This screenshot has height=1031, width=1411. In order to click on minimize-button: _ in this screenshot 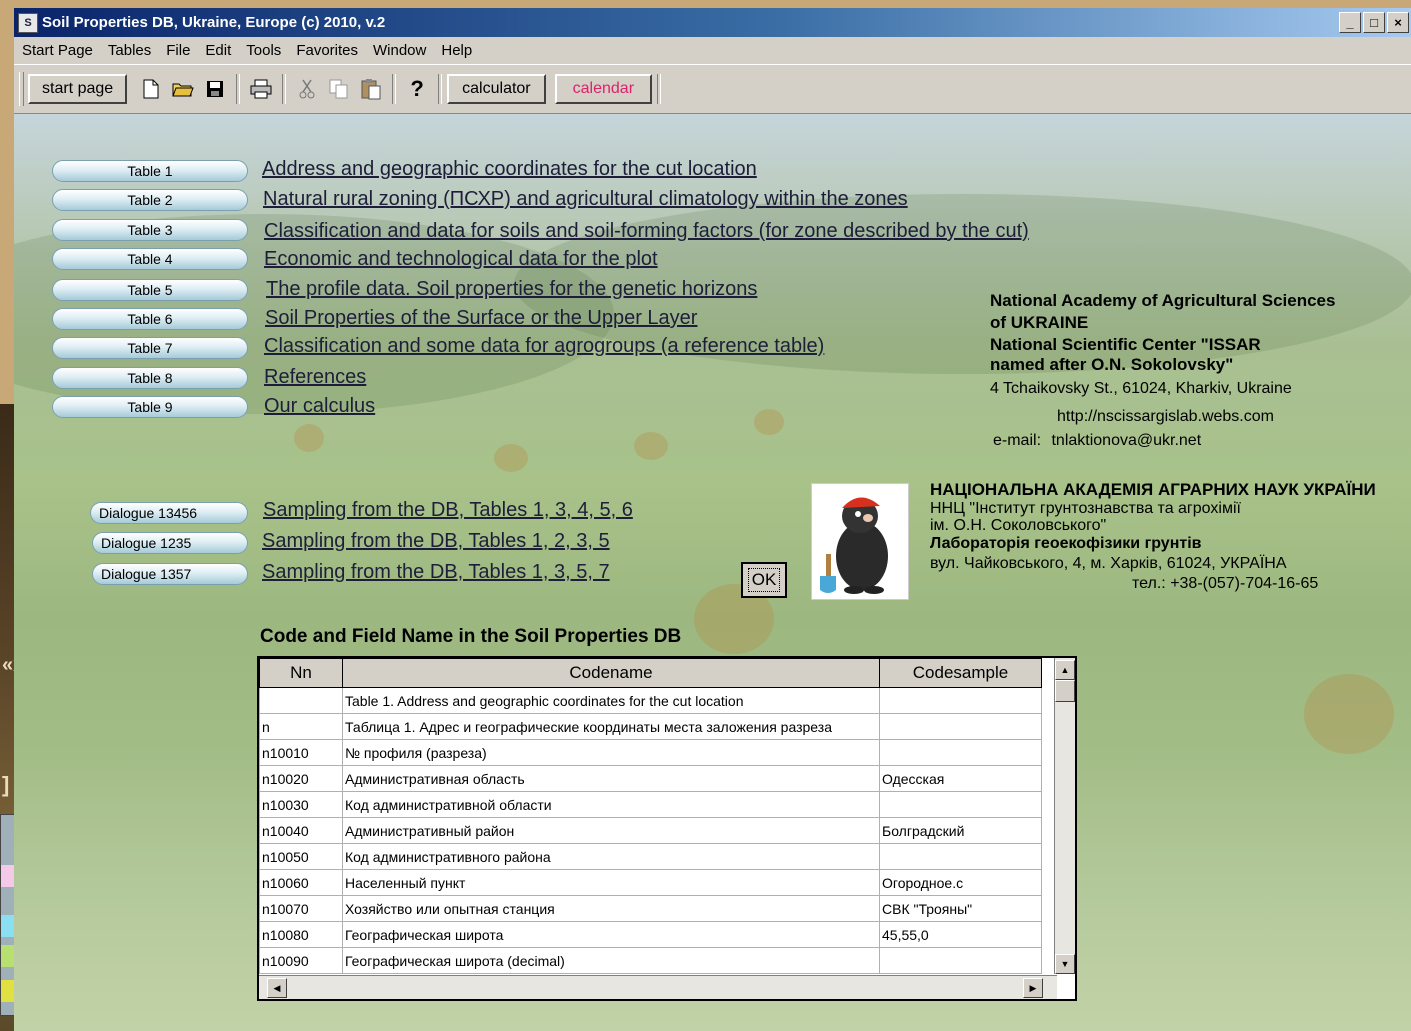, I will do `click(1350, 22)`.